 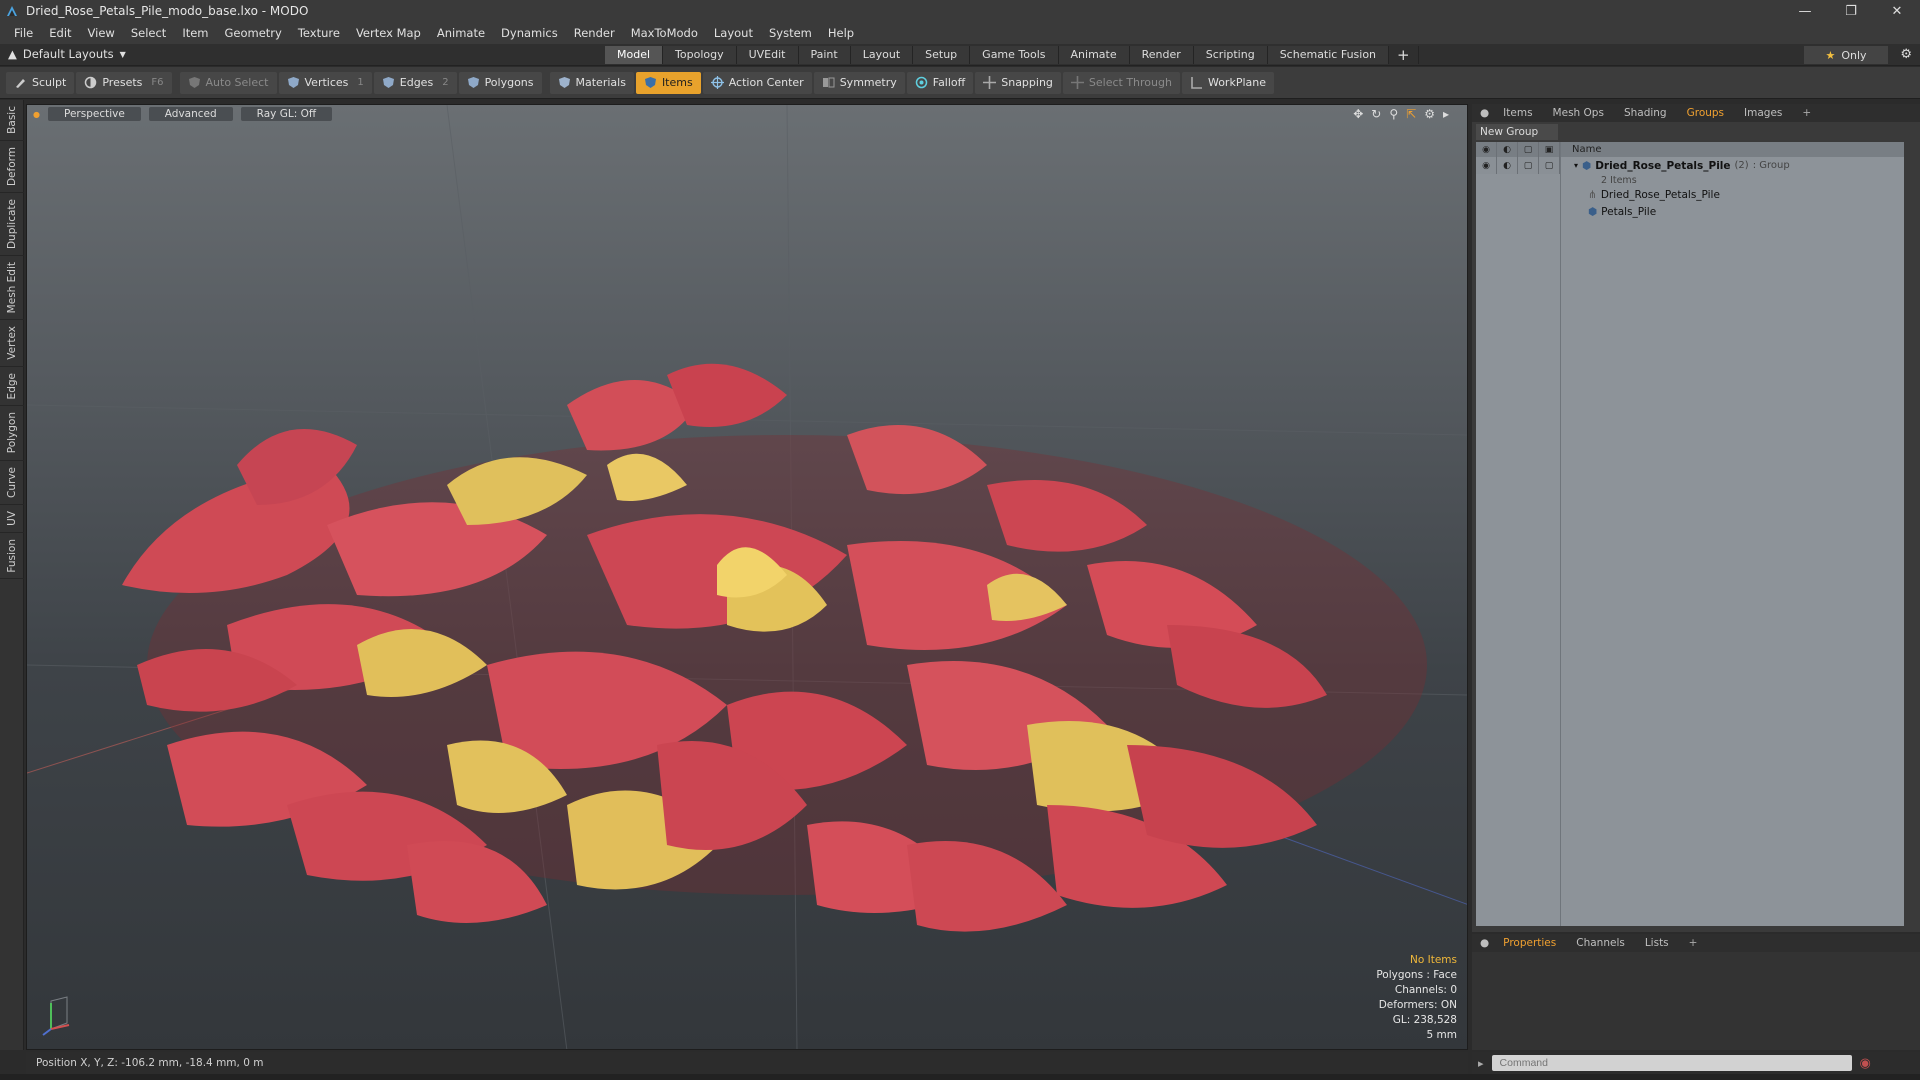 What do you see at coordinates (650, 82) in the screenshot?
I see `items-icon` at bounding box center [650, 82].